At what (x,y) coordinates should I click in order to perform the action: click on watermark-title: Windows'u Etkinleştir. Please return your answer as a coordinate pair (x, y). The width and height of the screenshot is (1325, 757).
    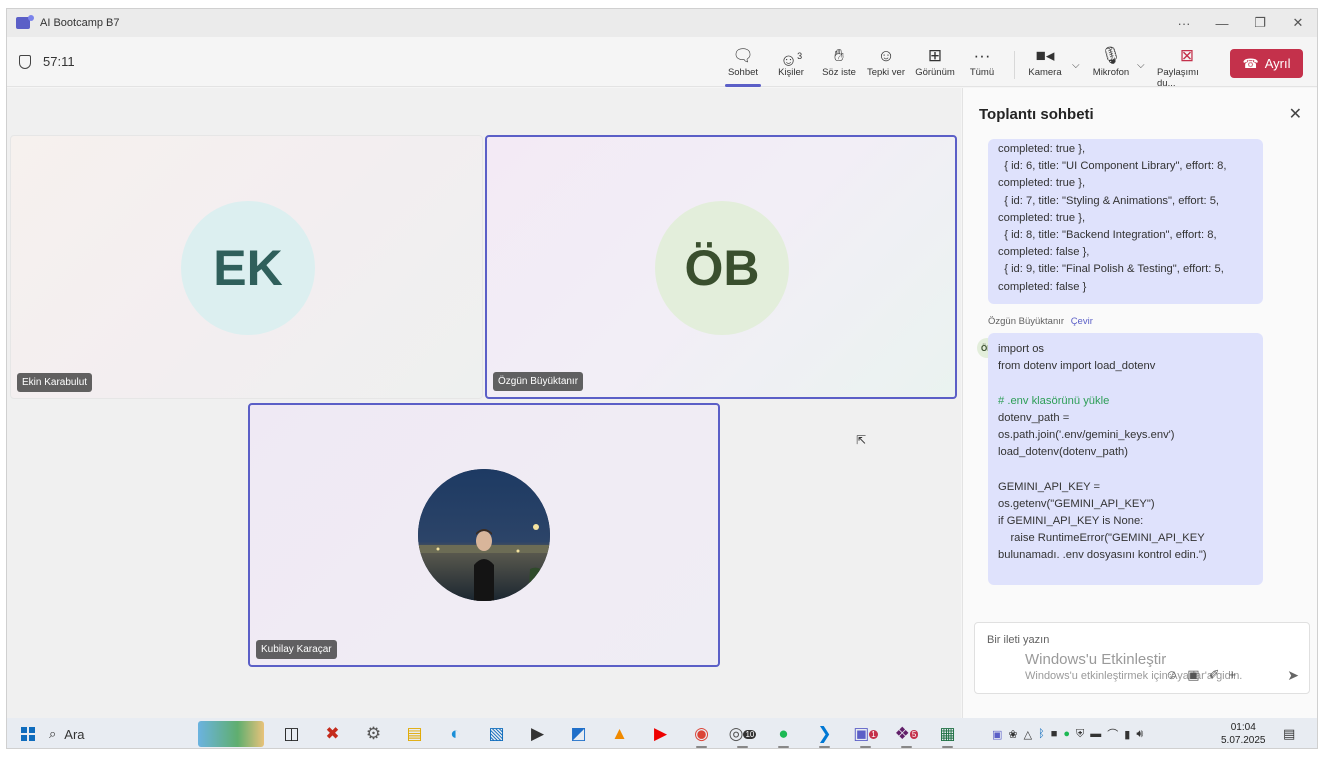
    Looking at the image, I should click on (1096, 659).